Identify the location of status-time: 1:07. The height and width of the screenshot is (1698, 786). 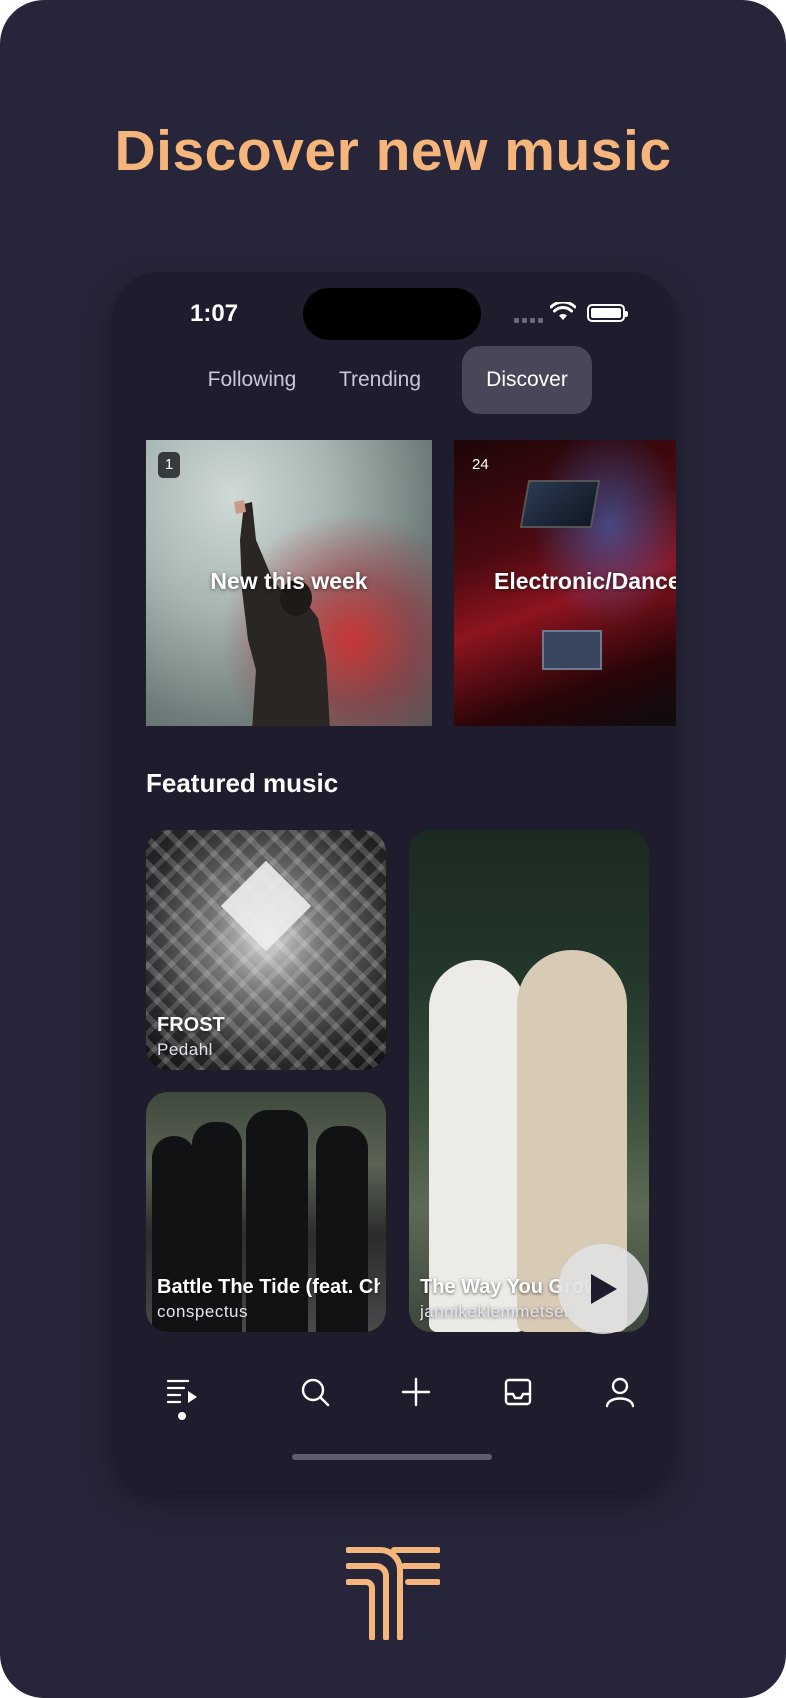
(214, 313).